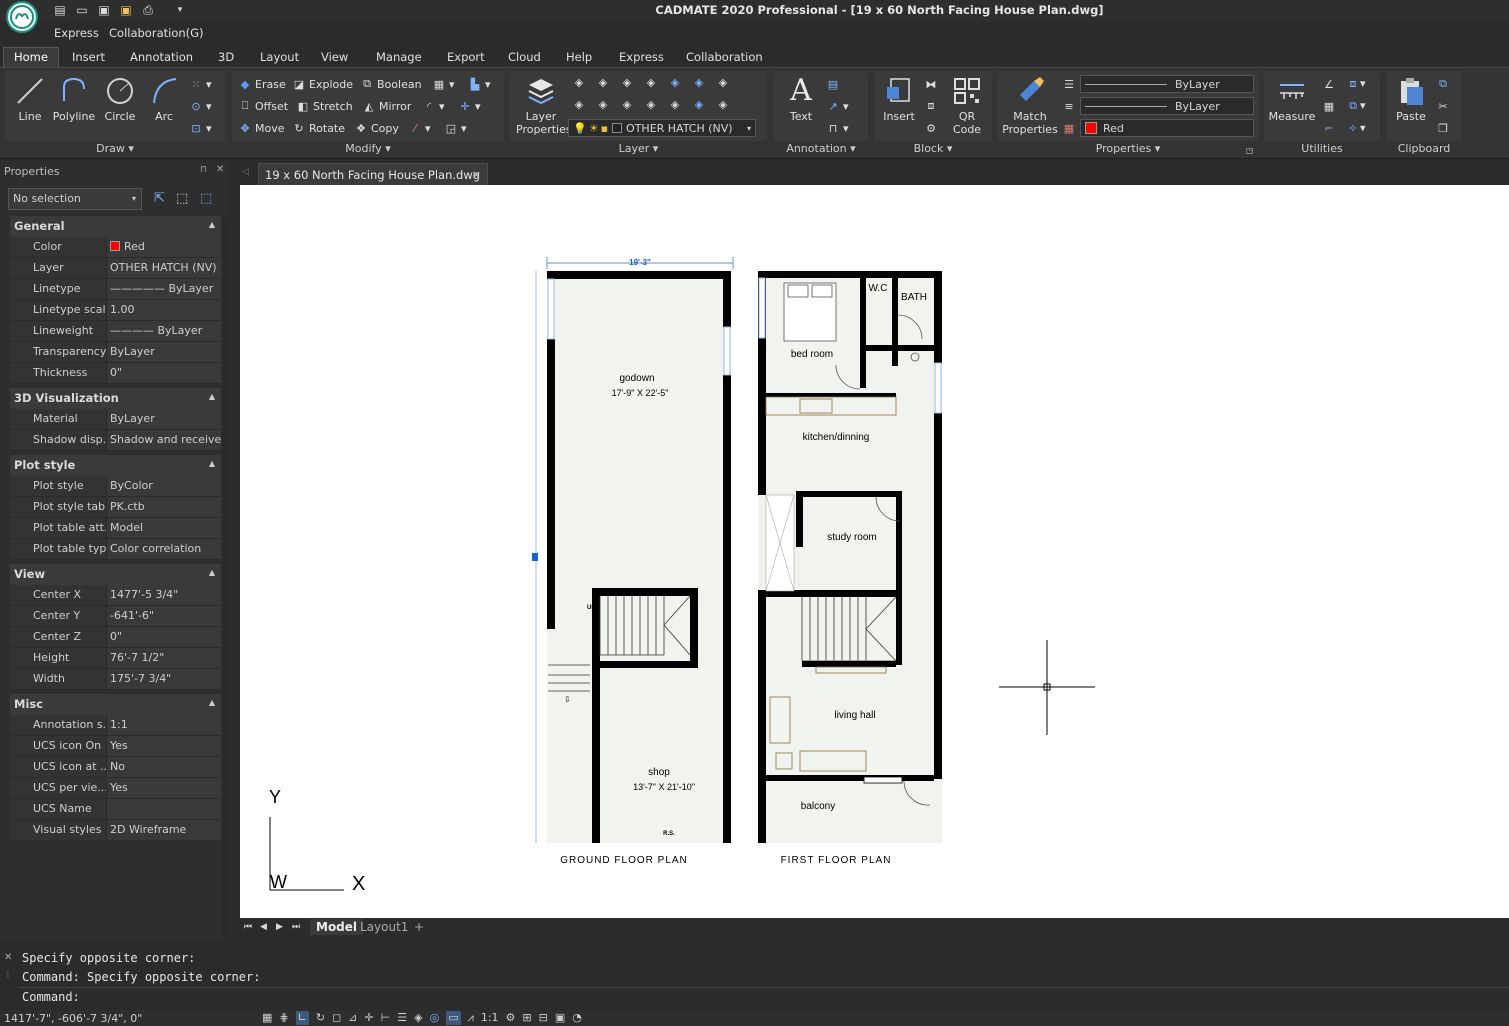 Image resolution: width=1509 pixels, height=1026 pixels. Describe the element at coordinates (115, 788) in the screenshot. I see `property-row: UCS per vie... Yes` at that location.